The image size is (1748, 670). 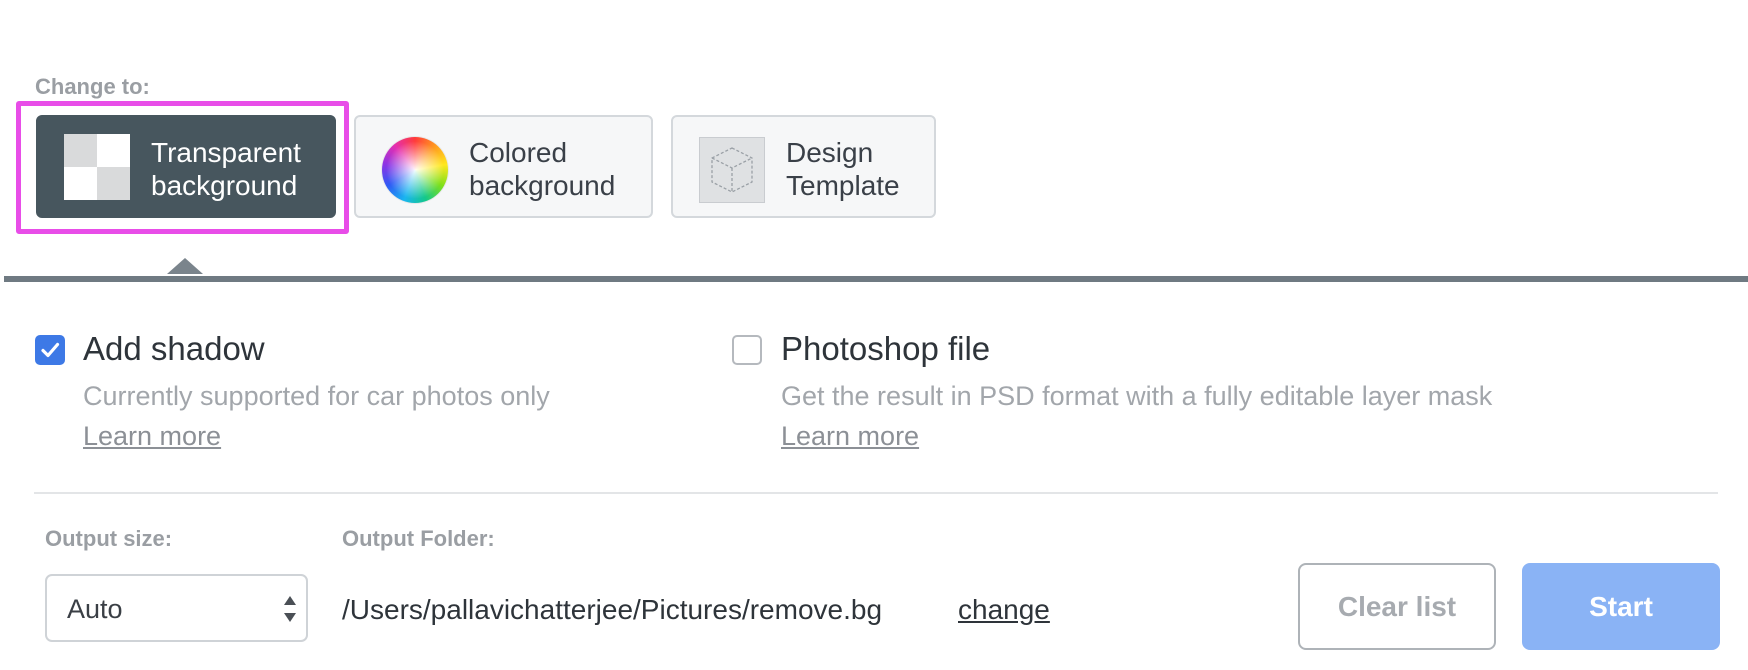 I want to click on colored-background-label: Colored background, so click(x=542, y=169).